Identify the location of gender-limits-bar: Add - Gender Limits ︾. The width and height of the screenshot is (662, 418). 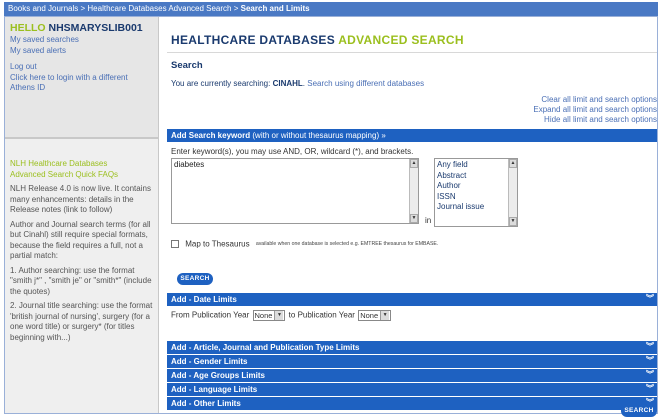
(412, 361).